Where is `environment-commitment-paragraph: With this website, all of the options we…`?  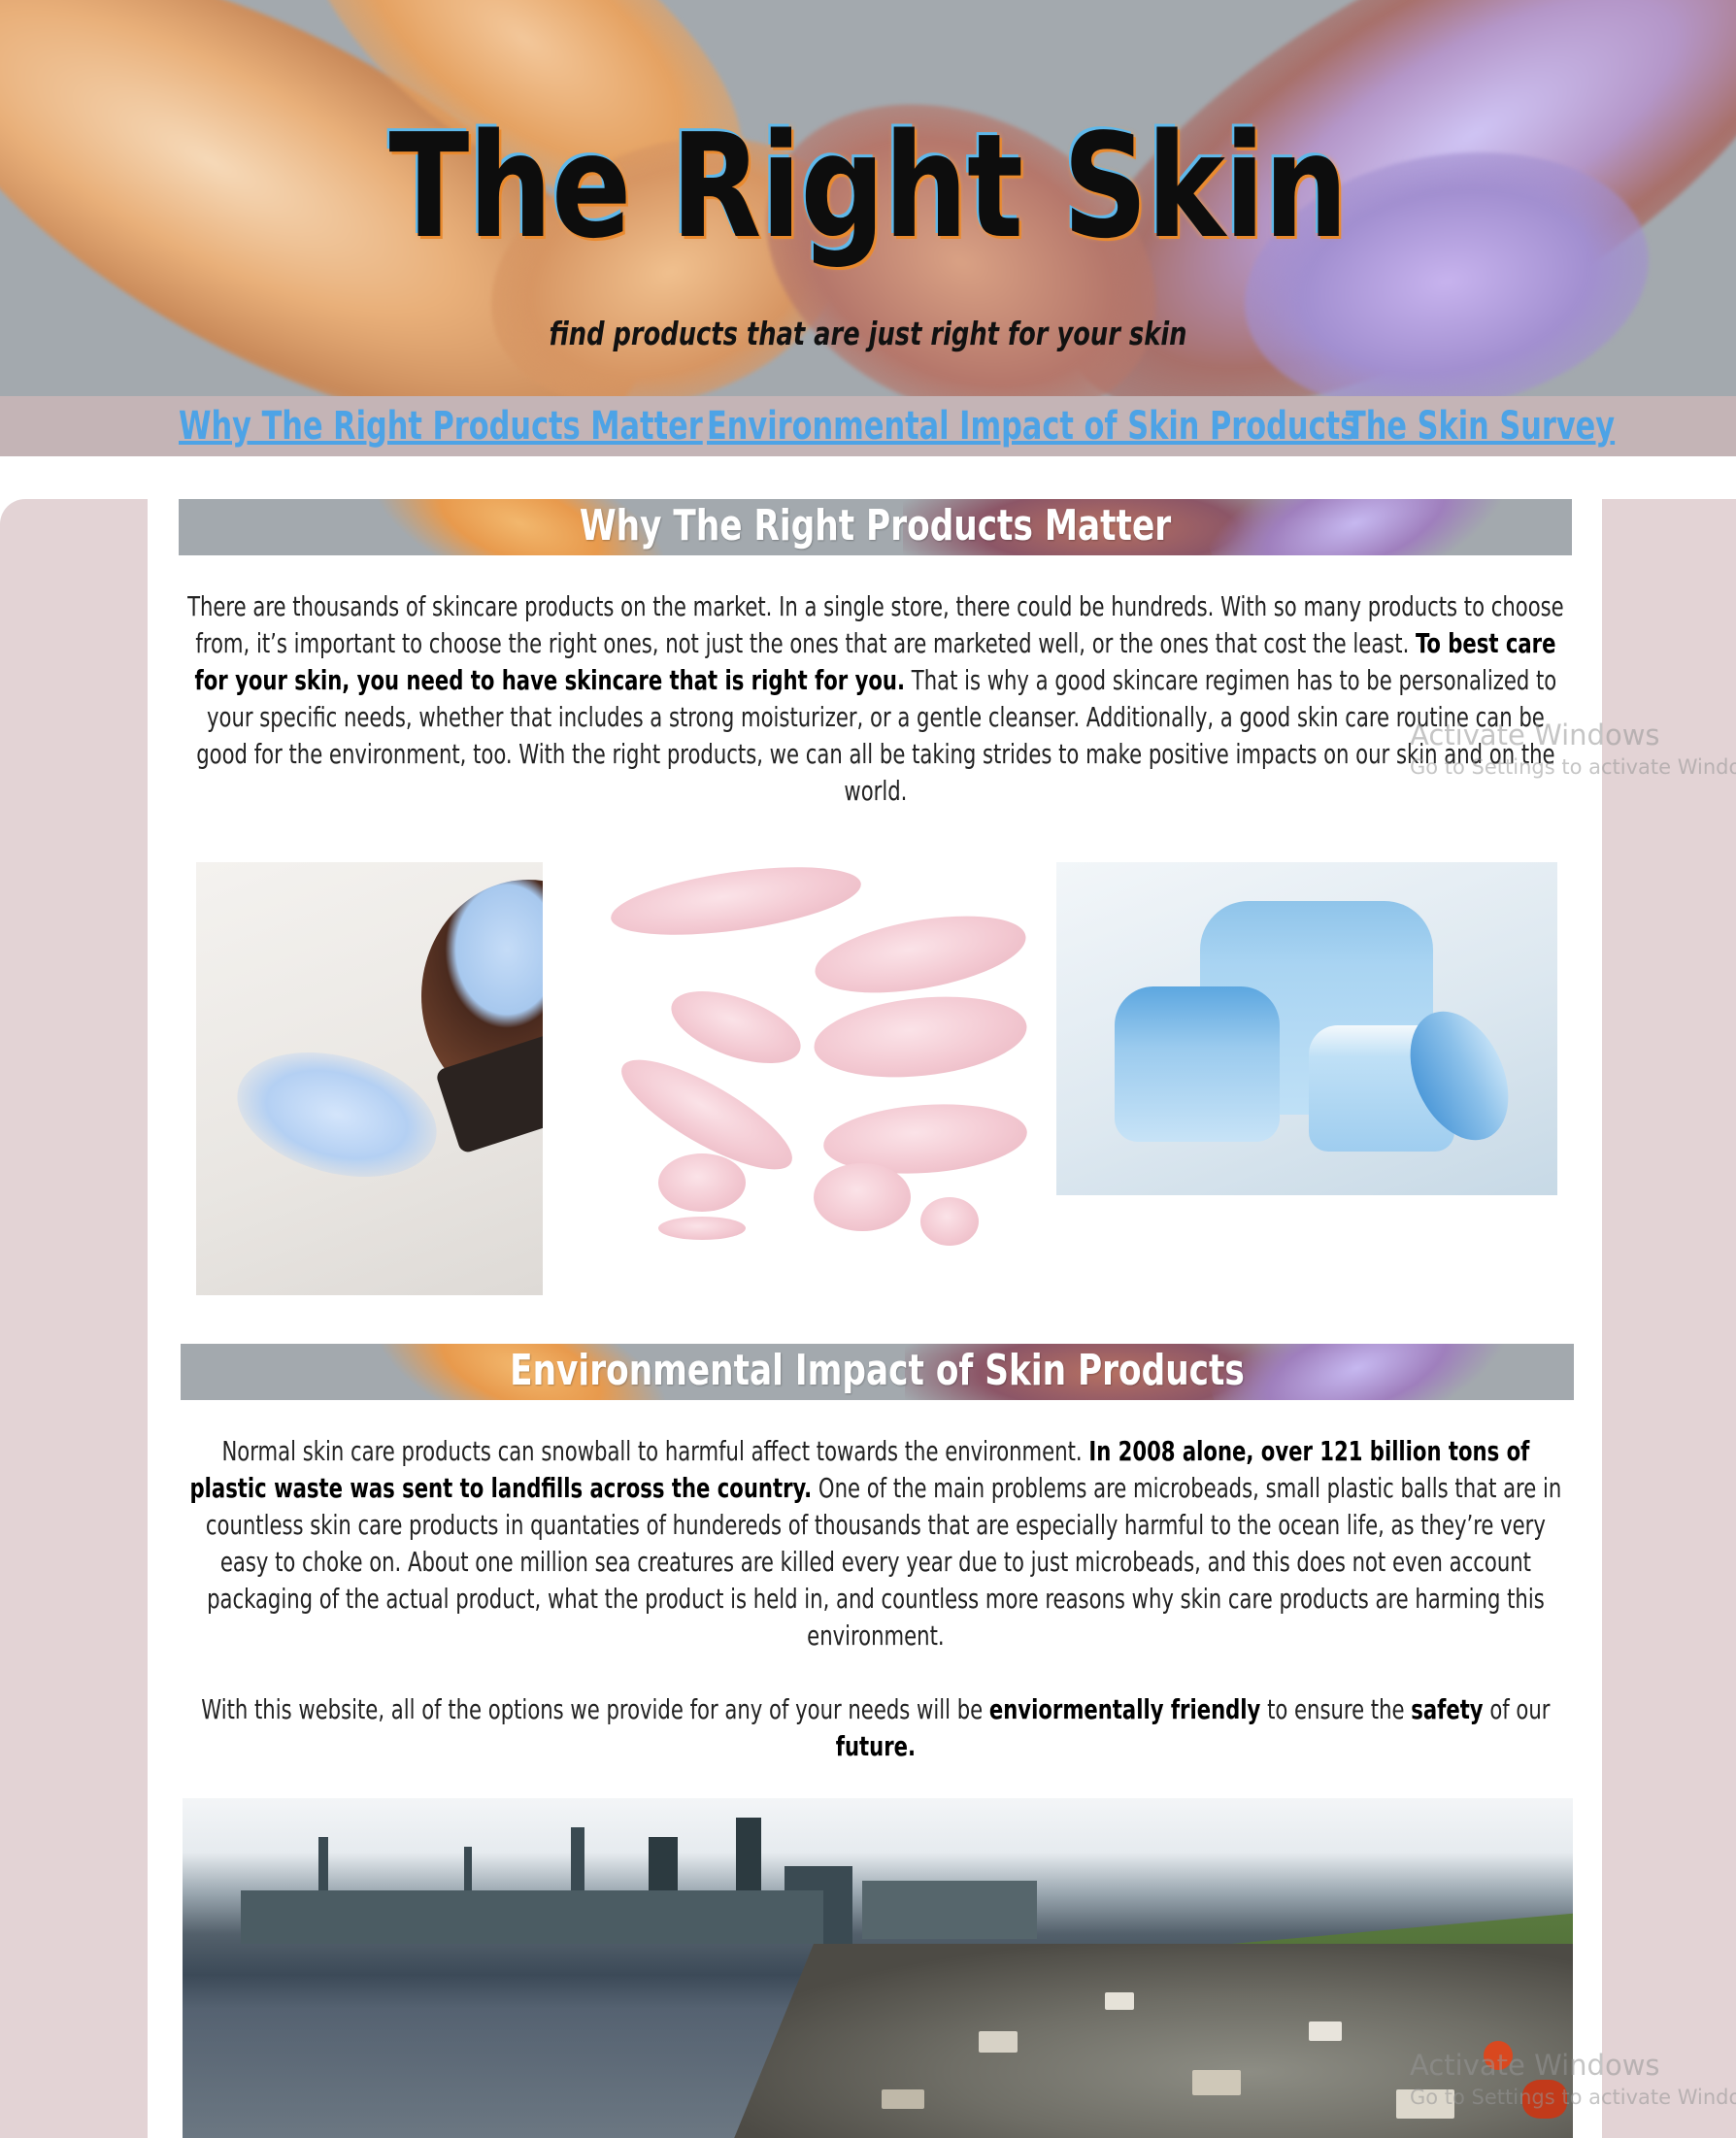
environment-commitment-paragraph: With this website, all of the options we… is located at coordinates (876, 1727).